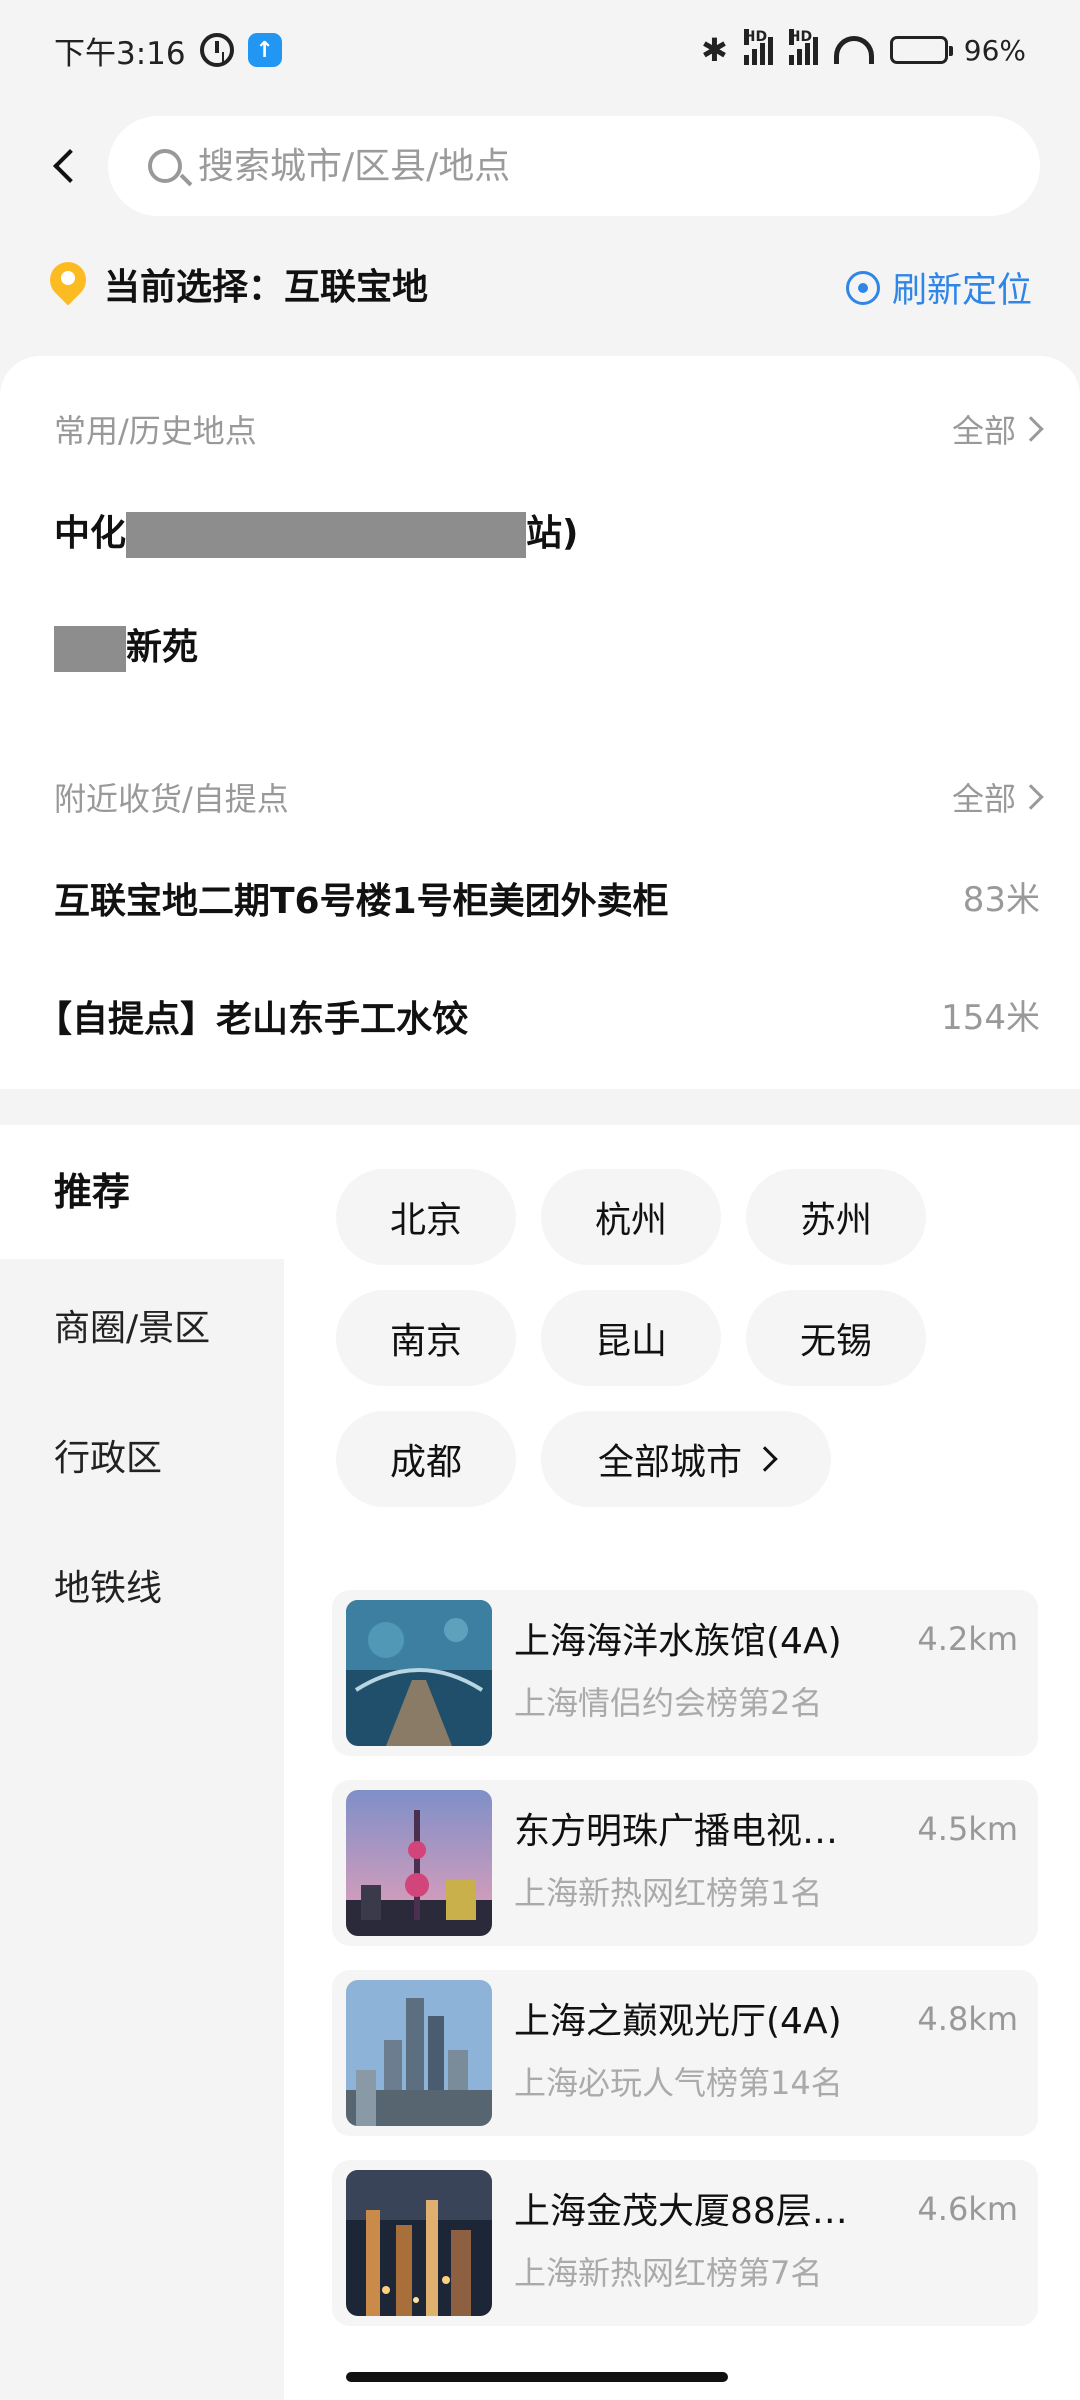 This screenshot has height=2400, width=1080. I want to click on search-box, so click(574, 166).